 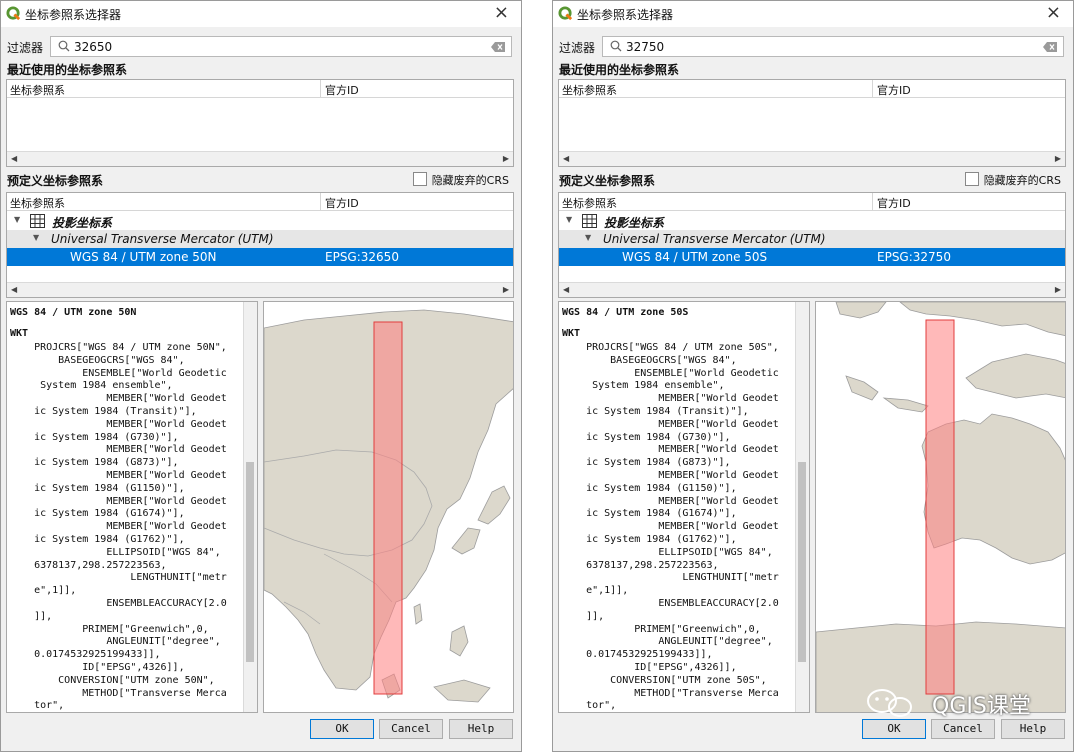 What do you see at coordinates (362, 257) in the screenshot?
I see `crs-authid: EPSG:32650` at bounding box center [362, 257].